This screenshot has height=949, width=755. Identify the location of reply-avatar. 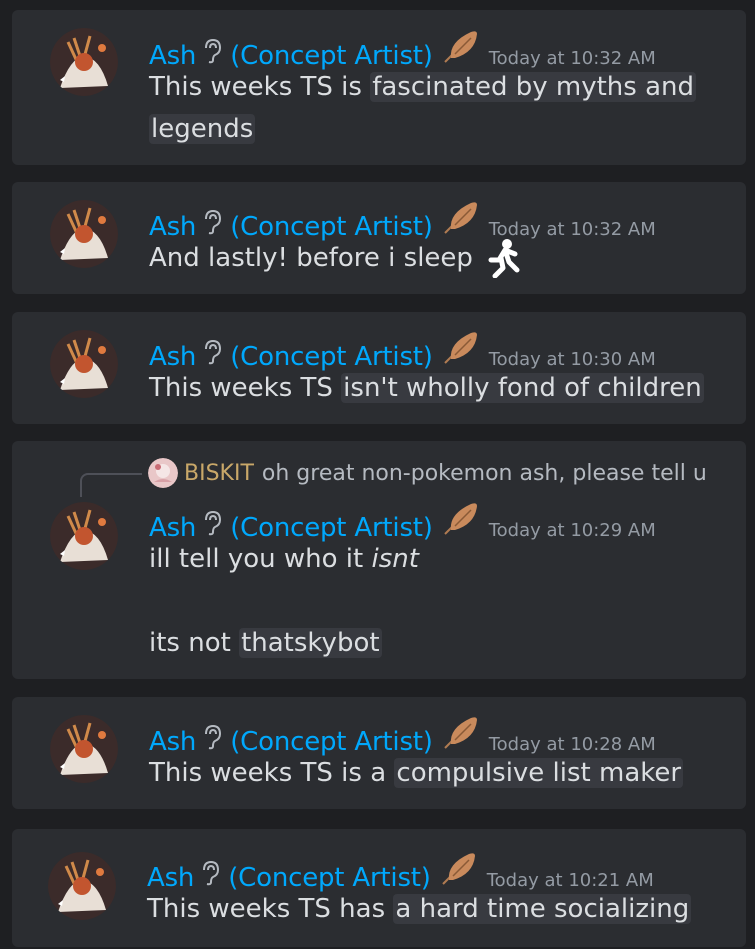
(163, 473).